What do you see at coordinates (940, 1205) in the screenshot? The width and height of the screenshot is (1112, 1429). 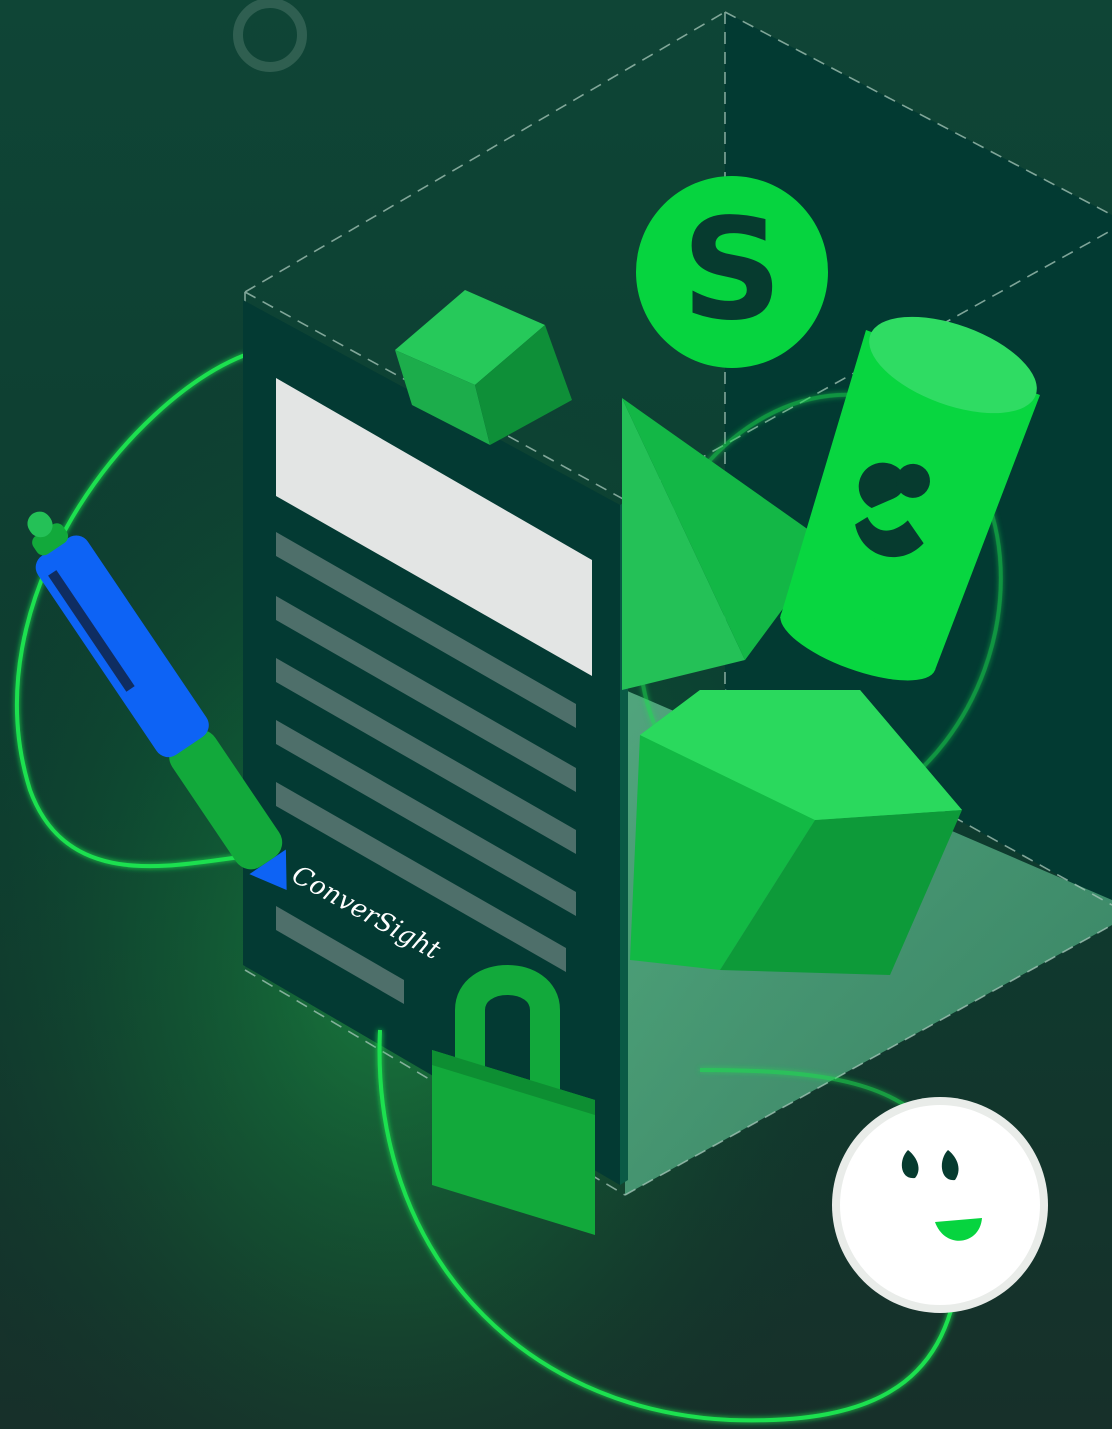 I see `mascot-icon` at bounding box center [940, 1205].